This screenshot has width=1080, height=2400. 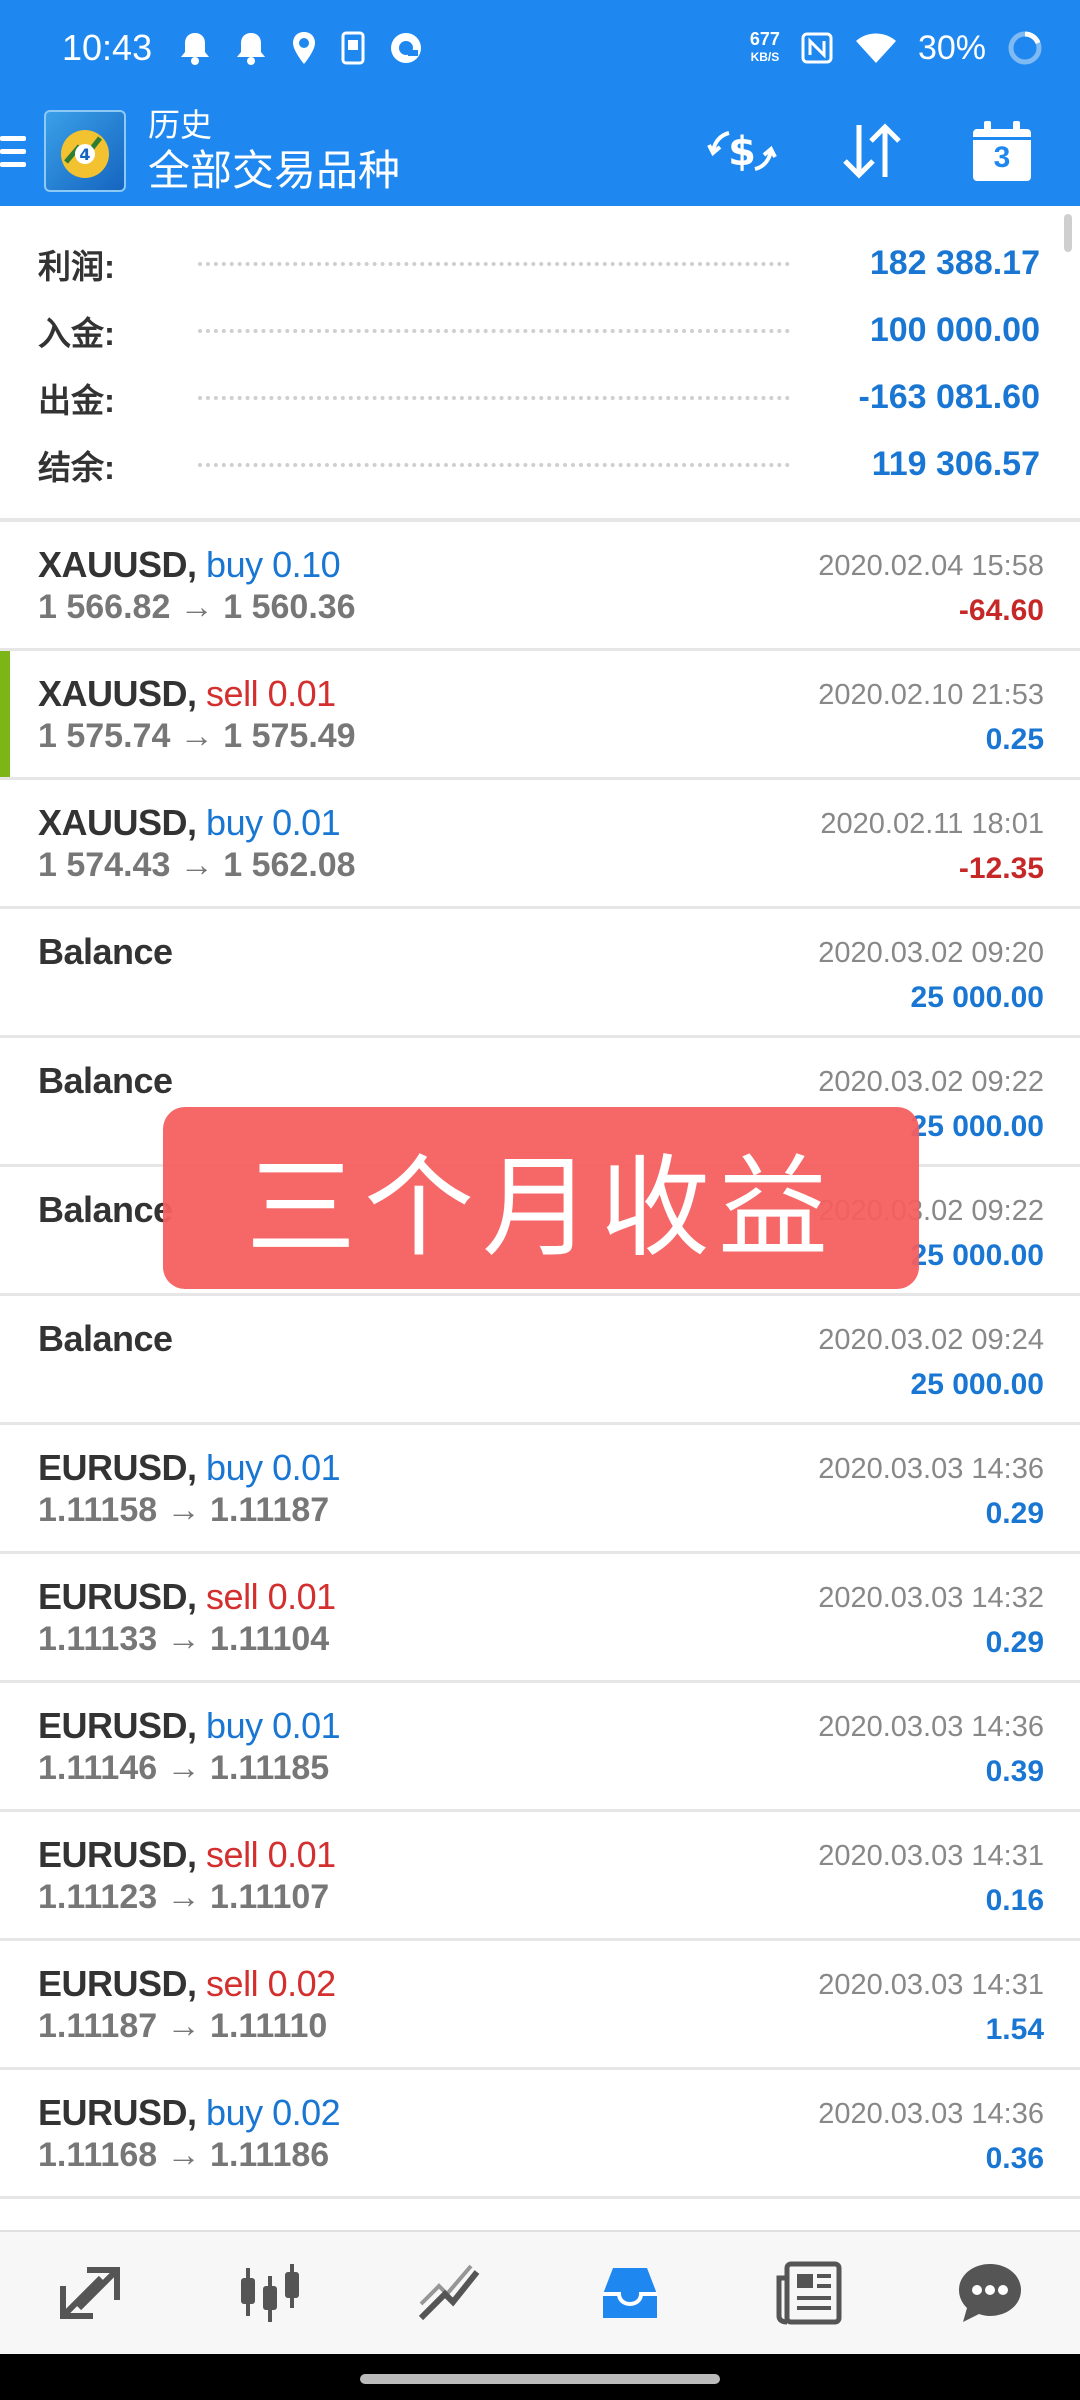 What do you see at coordinates (184, 1897) in the screenshot?
I see `trade-prices: 1.11123 → 1.11107` at bounding box center [184, 1897].